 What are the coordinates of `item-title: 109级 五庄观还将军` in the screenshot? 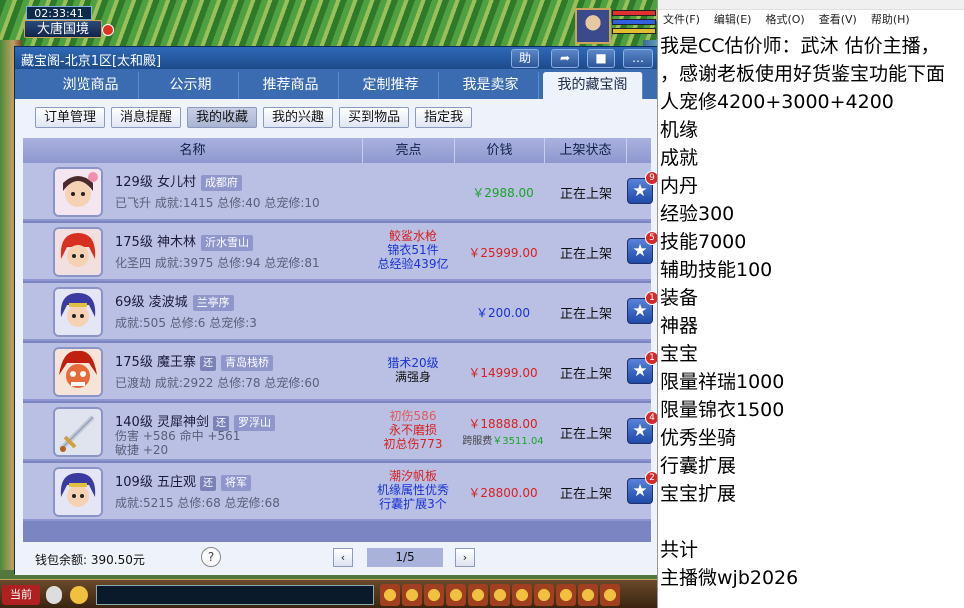 It's located at (183, 481).